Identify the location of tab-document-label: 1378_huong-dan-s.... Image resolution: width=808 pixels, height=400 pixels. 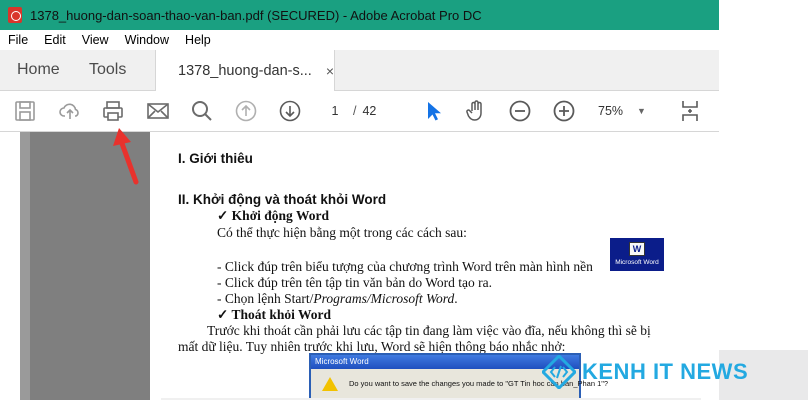
(245, 70).